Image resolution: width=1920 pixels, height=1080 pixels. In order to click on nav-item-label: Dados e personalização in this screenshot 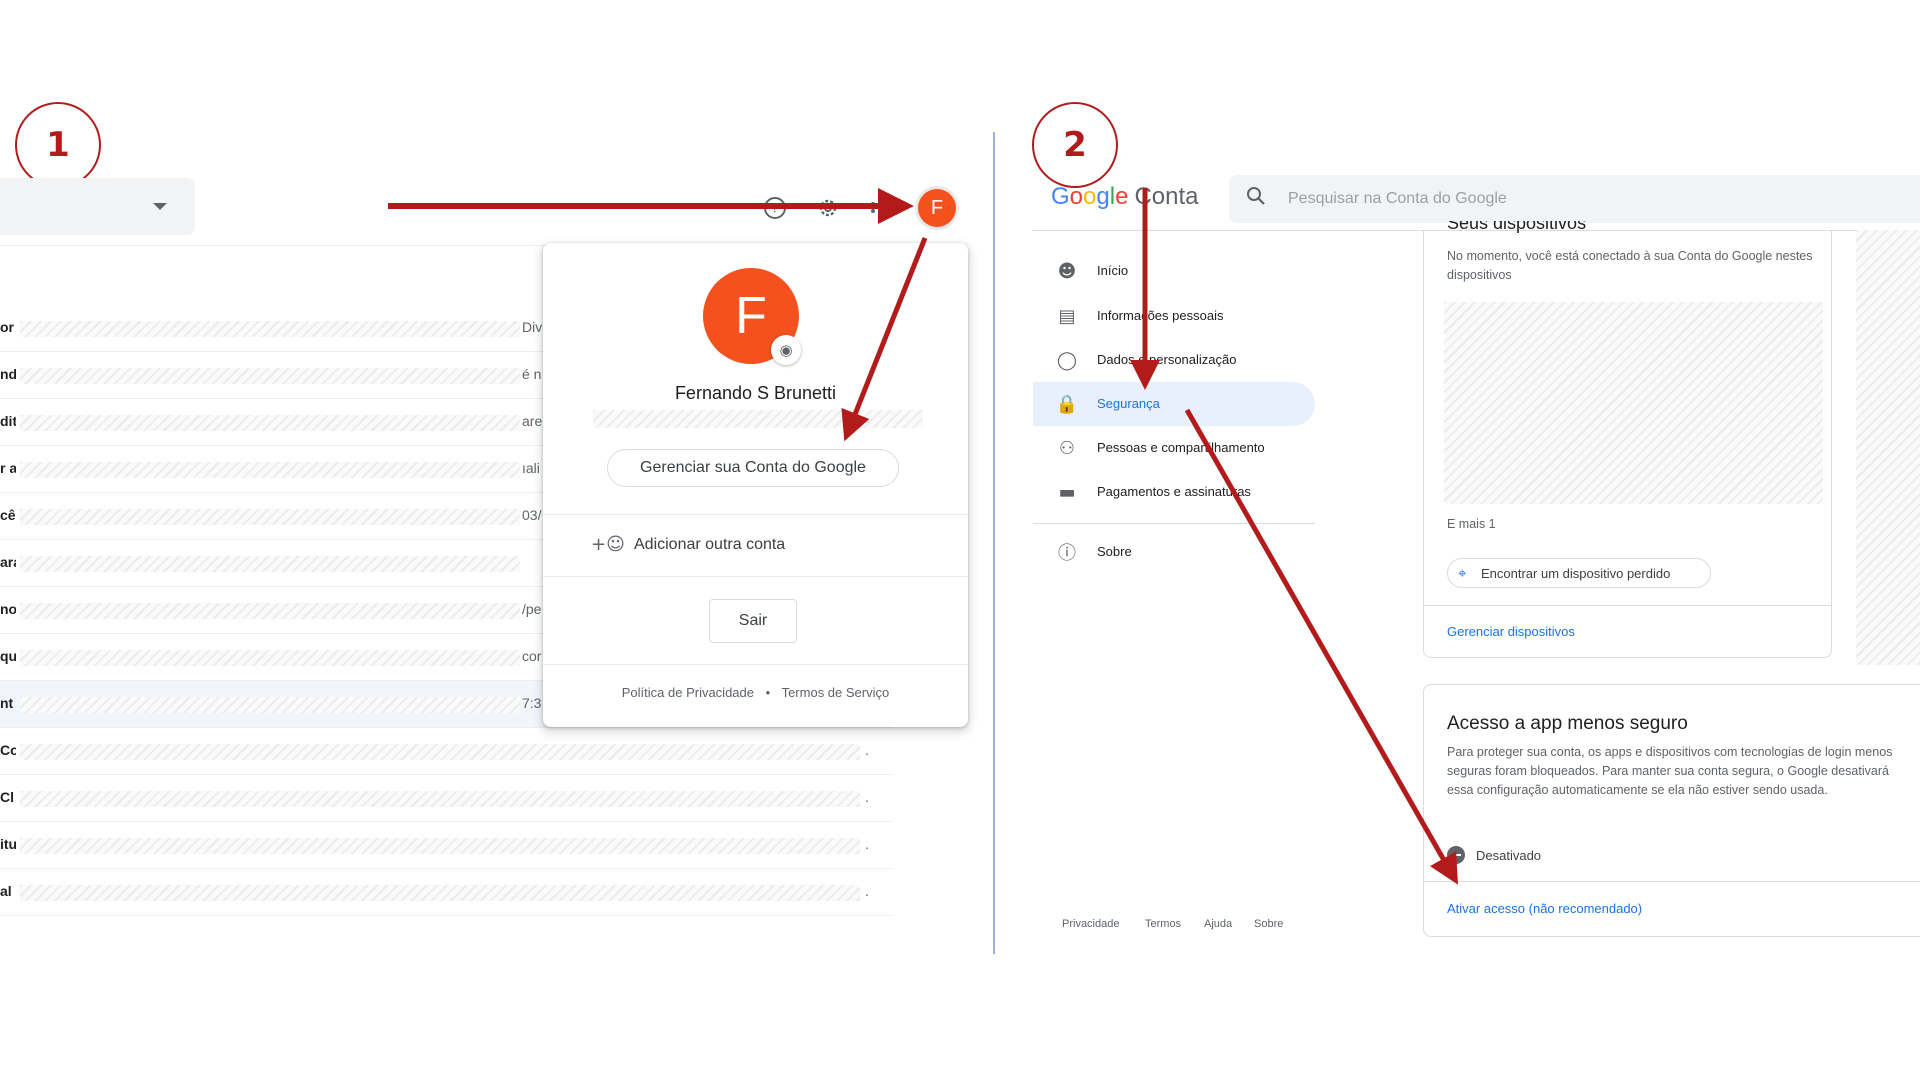, I will do `click(1167, 359)`.